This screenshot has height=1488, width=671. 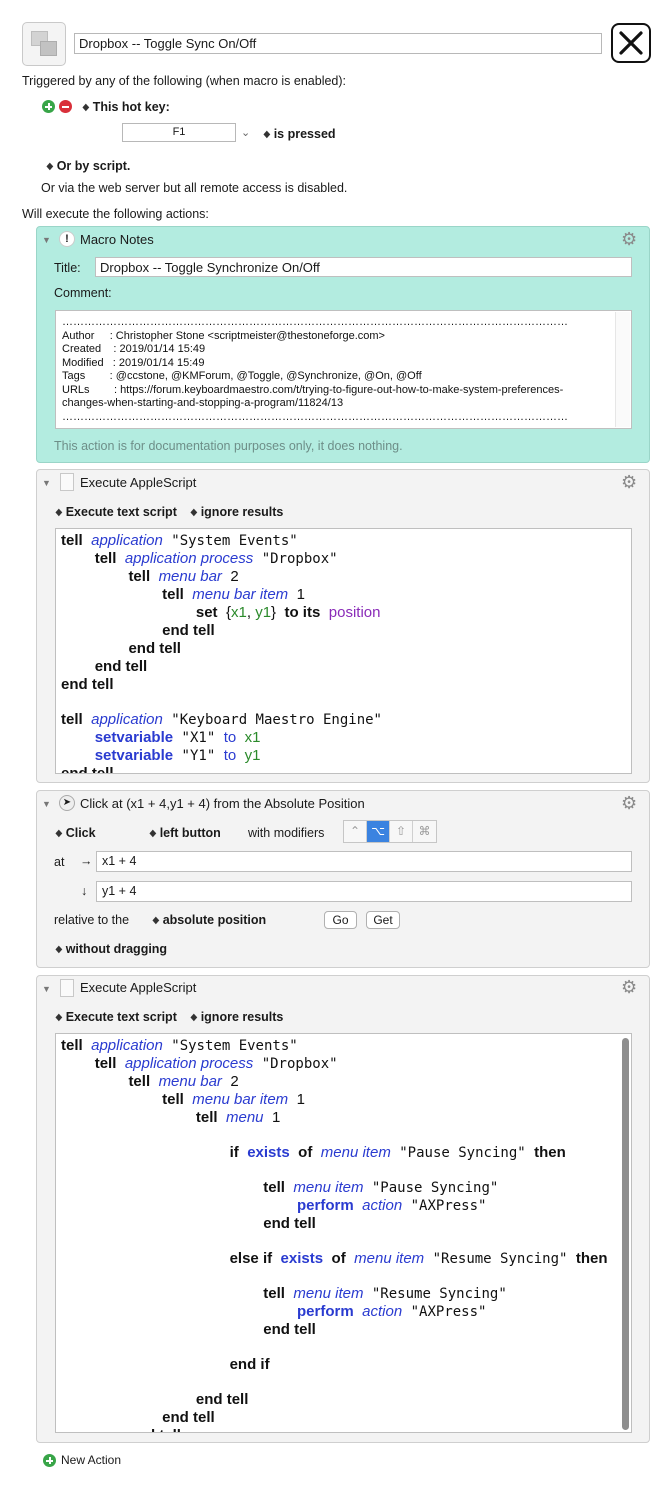 I want to click on right-arrow-icon: →, so click(x=86, y=861).